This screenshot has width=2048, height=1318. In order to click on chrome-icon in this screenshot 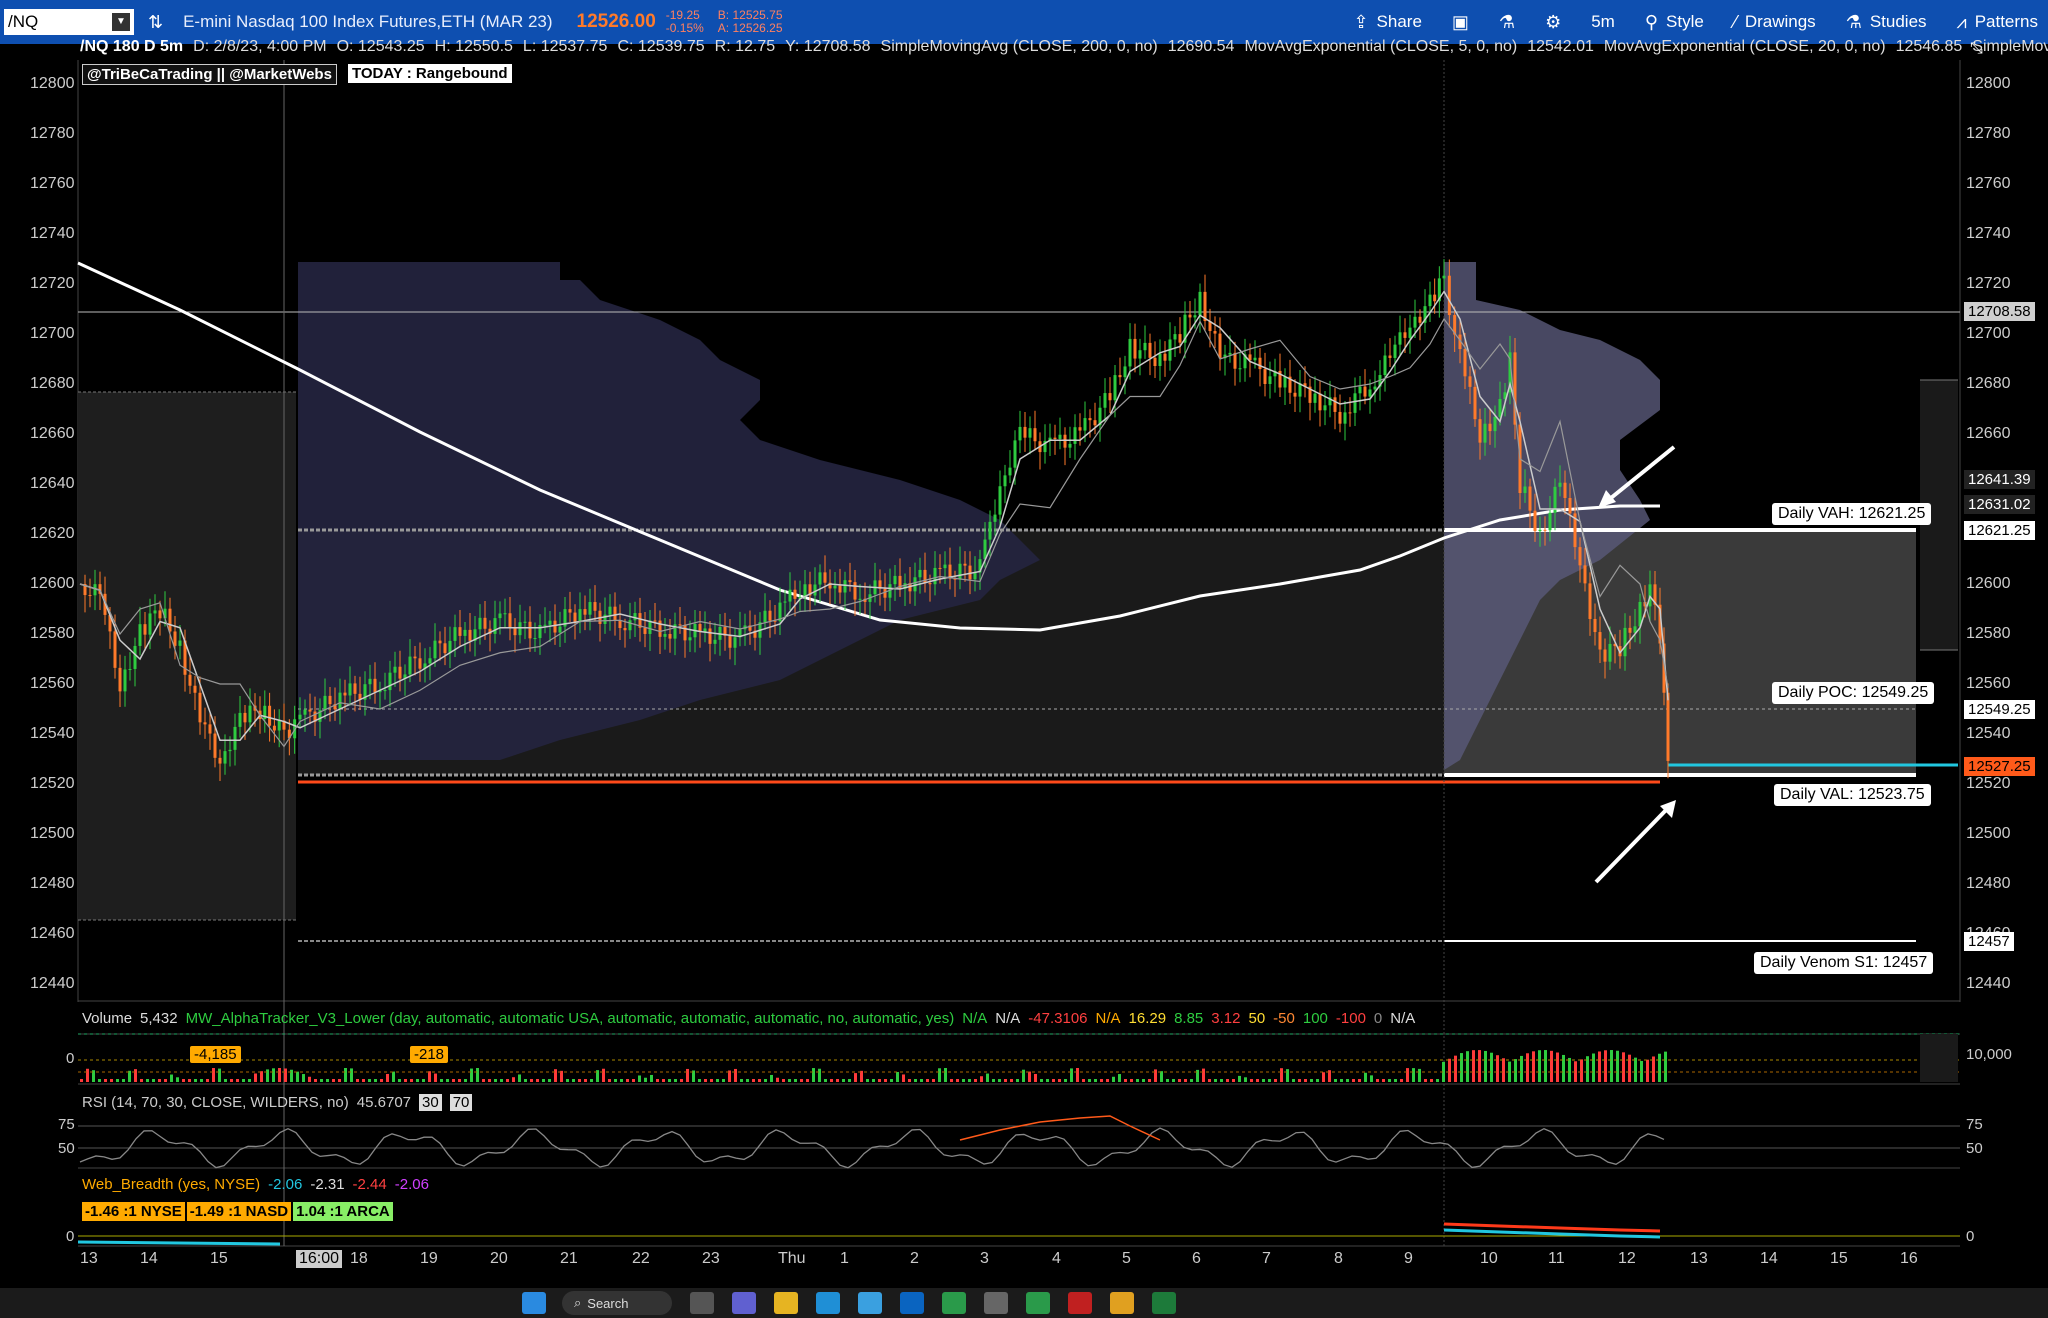, I will do `click(1122, 1303)`.